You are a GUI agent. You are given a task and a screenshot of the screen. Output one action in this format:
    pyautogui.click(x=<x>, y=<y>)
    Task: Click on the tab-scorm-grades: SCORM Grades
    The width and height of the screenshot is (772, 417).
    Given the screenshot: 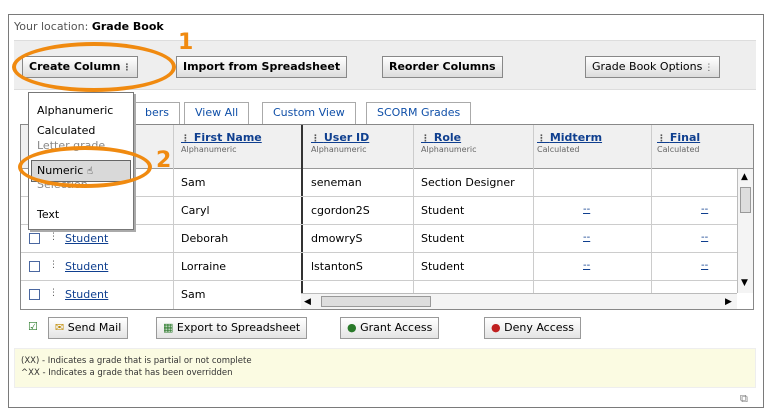 What is the action you would take?
    pyautogui.click(x=419, y=113)
    